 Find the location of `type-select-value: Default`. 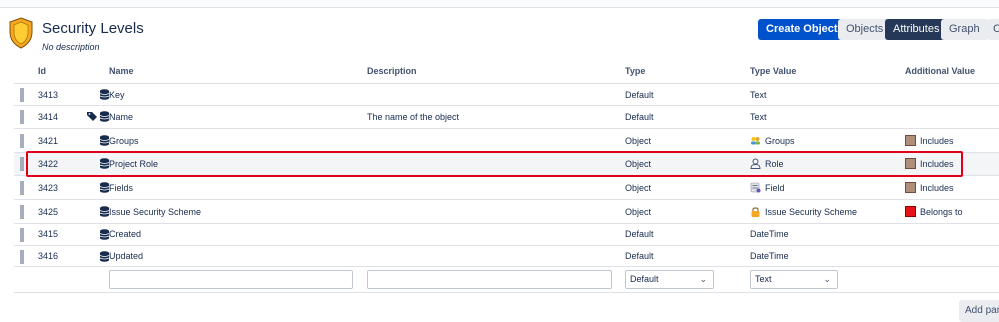

type-select-value: Default is located at coordinates (644, 279).